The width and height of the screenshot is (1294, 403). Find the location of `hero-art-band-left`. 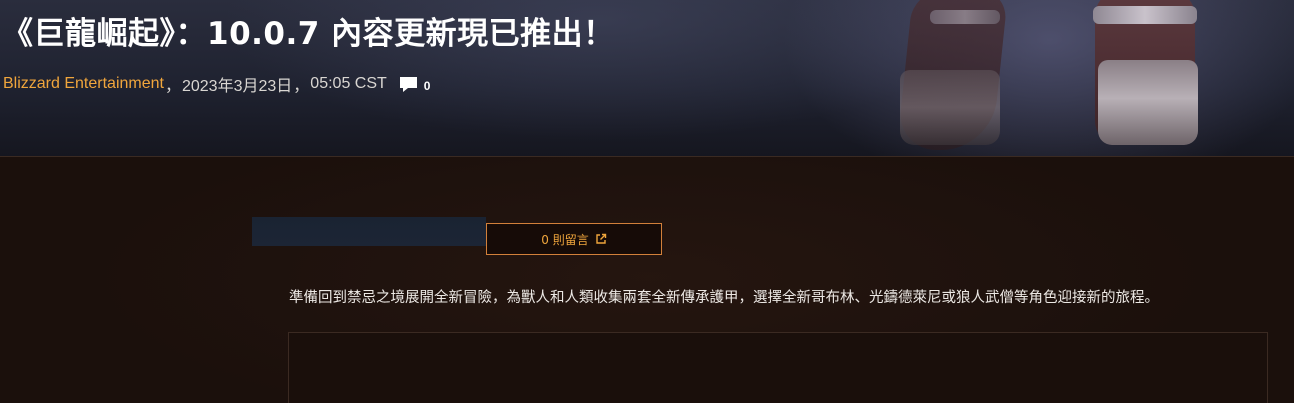

hero-art-band-left is located at coordinates (965, 17).